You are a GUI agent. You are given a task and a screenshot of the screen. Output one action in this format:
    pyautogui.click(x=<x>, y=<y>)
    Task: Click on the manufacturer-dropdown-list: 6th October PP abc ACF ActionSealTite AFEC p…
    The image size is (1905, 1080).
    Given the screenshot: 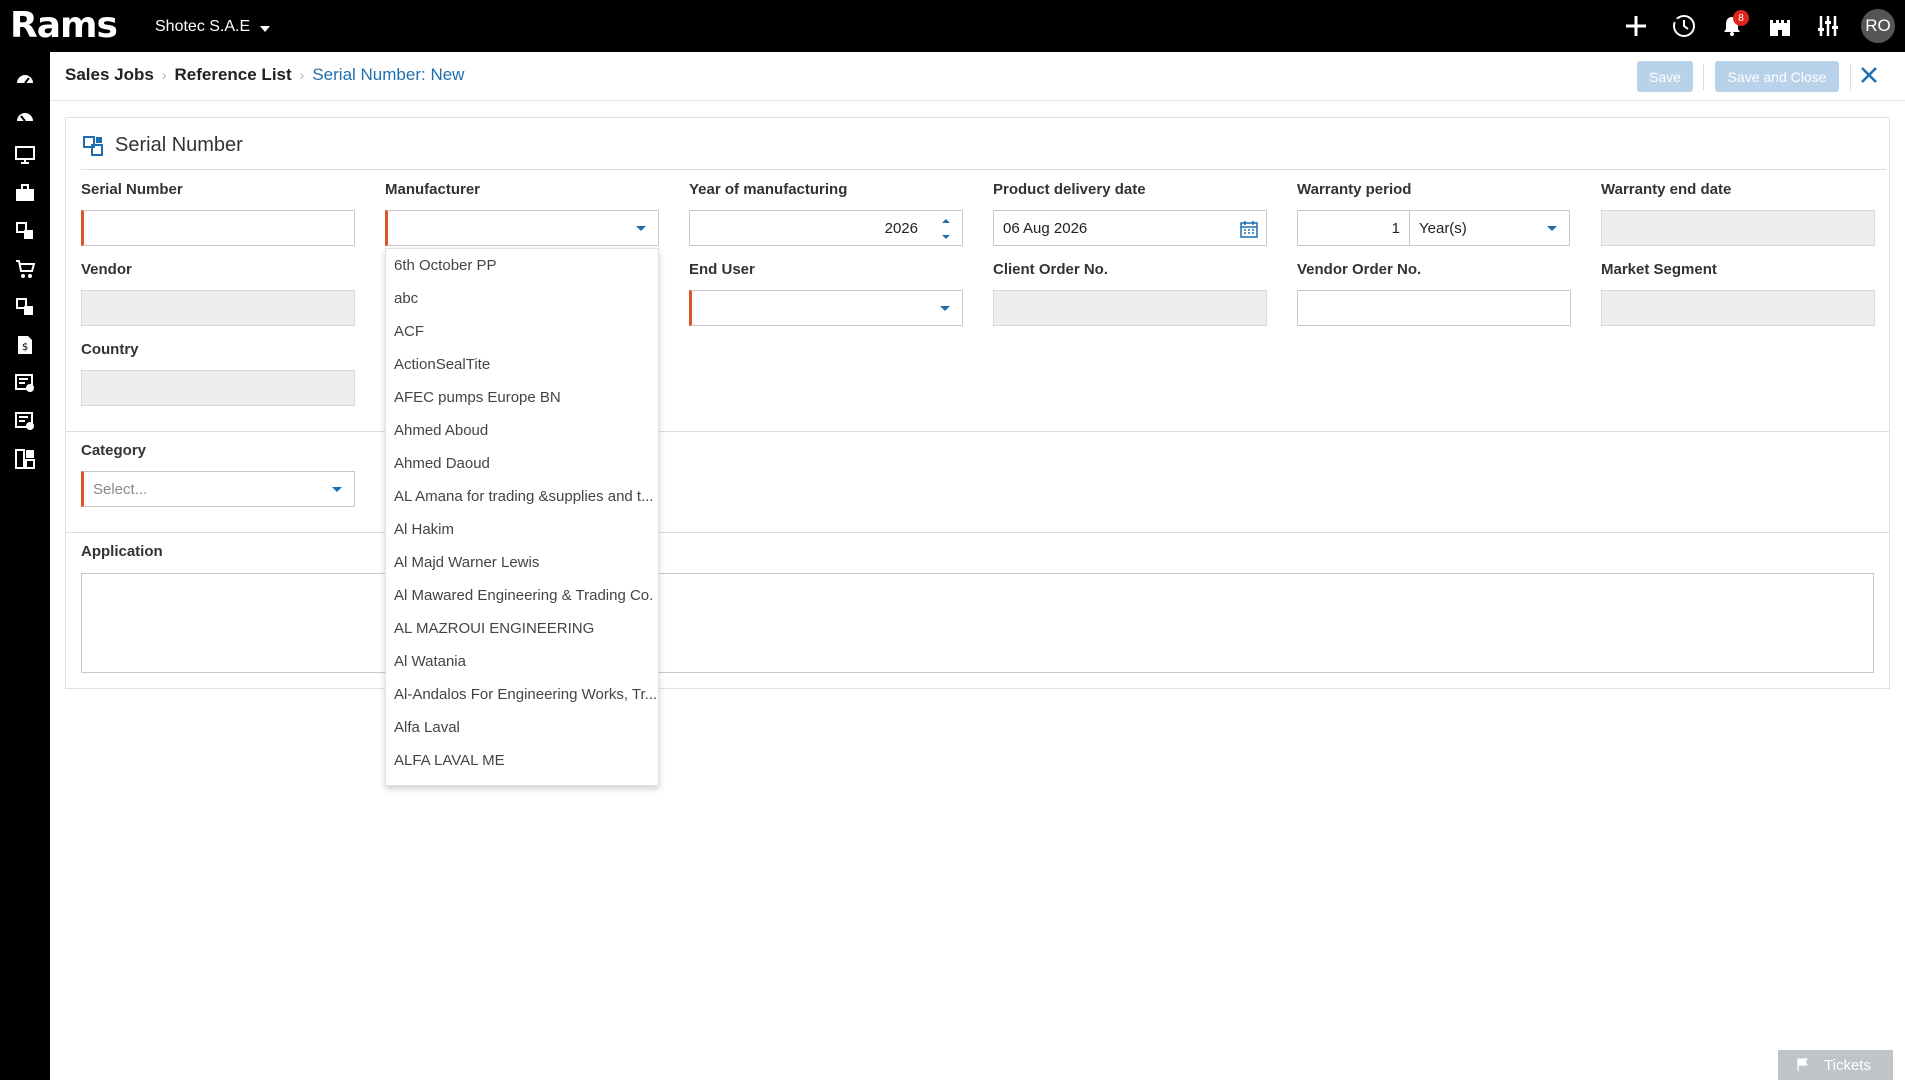 What is the action you would take?
    pyautogui.click(x=522, y=517)
    